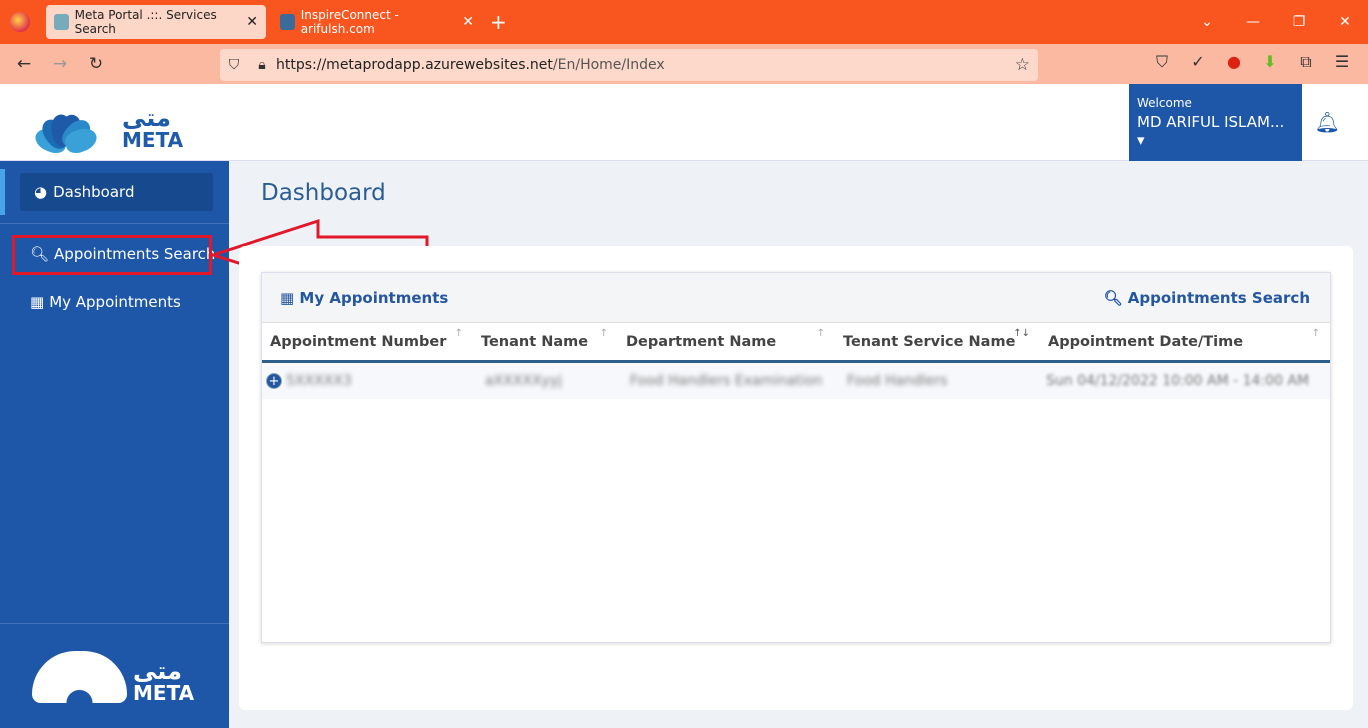  I want to click on active-indicator, so click(2, 192).